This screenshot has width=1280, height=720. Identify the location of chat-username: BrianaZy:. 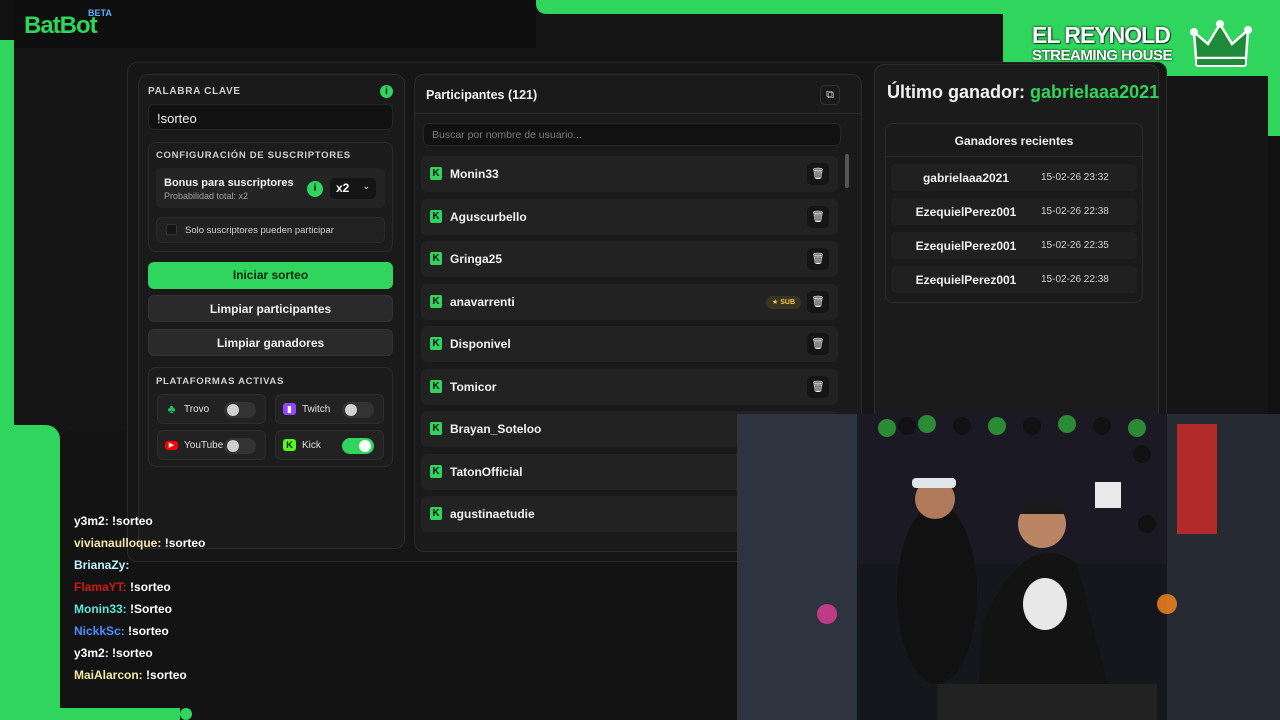
(102, 565).